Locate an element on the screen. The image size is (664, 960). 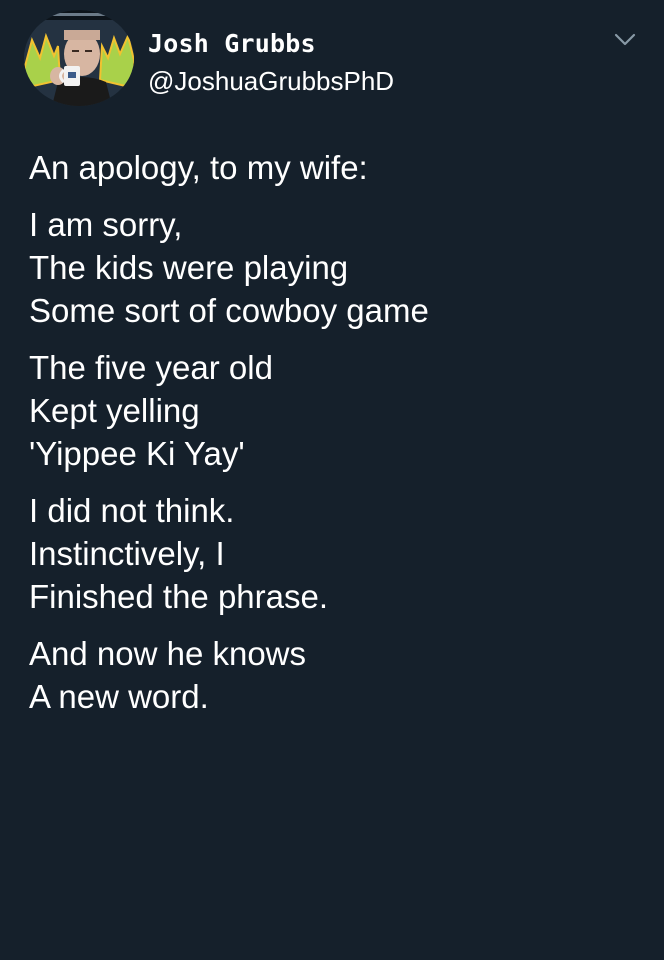
avatar-image is located at coordinates (79, 58).